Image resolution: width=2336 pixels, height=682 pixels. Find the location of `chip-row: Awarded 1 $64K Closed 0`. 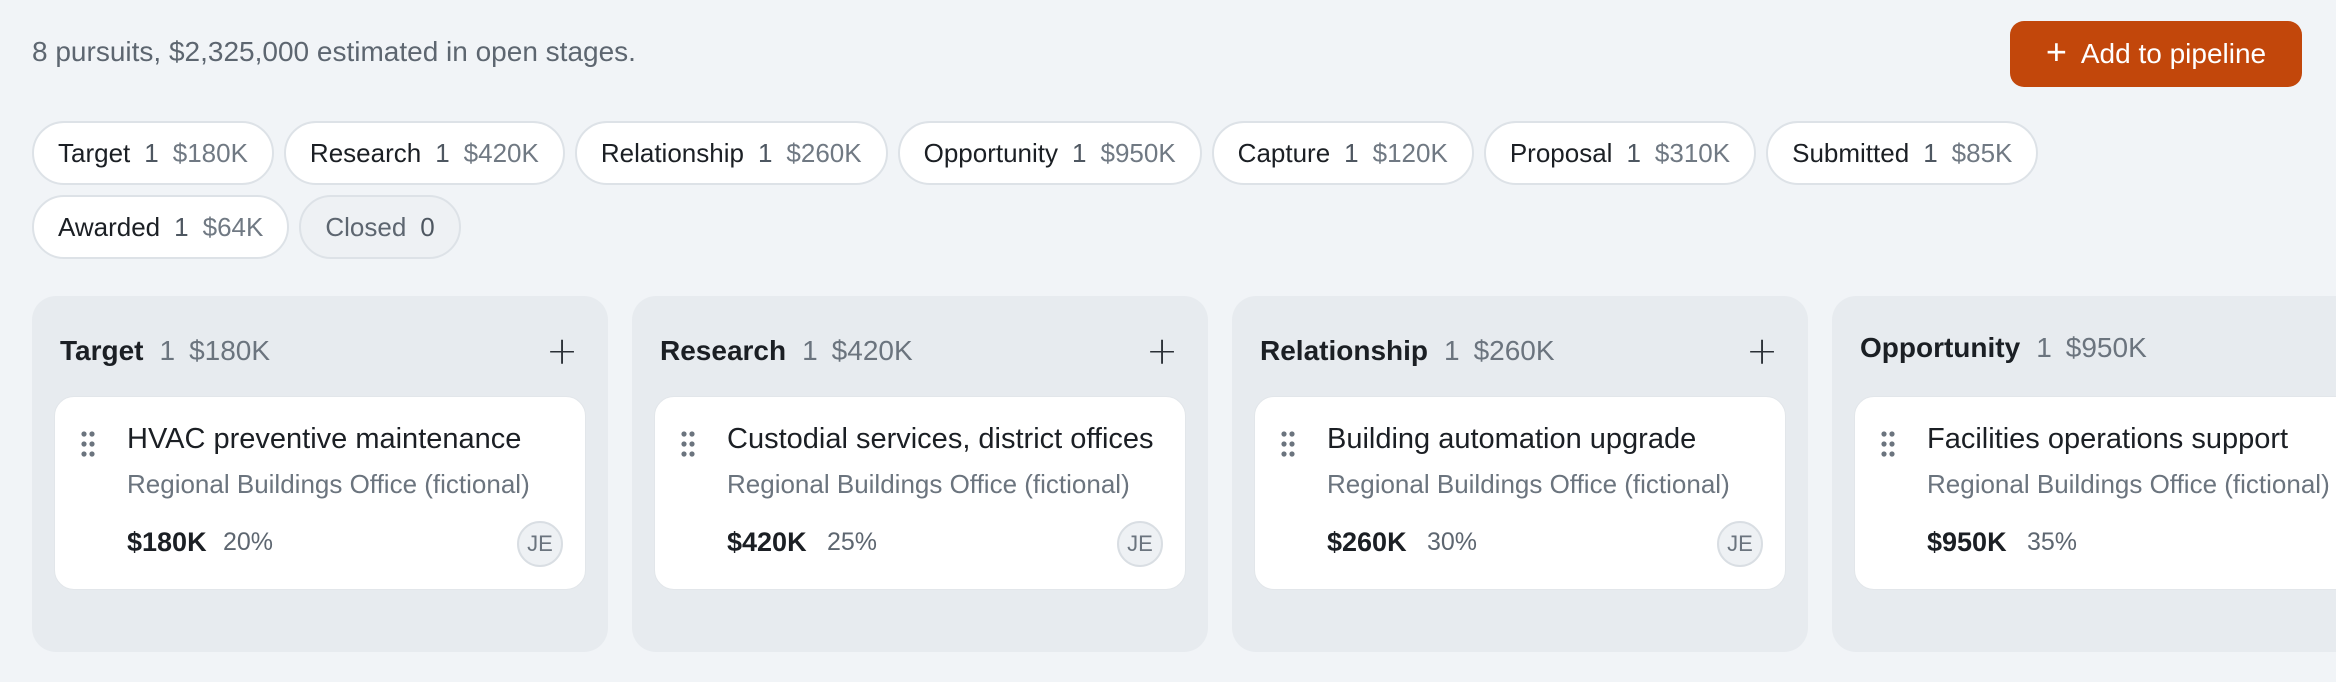

chip-row: Awarded 1 $64K Closed 0 is located at coordinates (1082, 227).